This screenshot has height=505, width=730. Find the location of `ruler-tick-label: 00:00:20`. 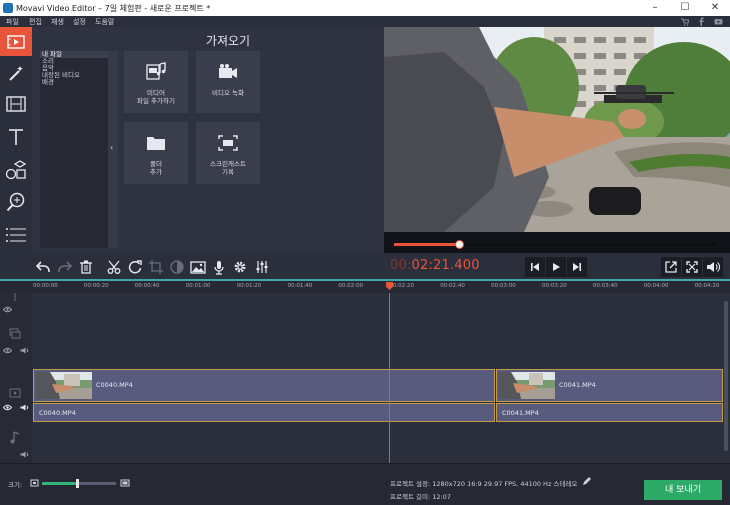

ruler-tick-label: 00:00:20 is located at coordinates (96, 286).